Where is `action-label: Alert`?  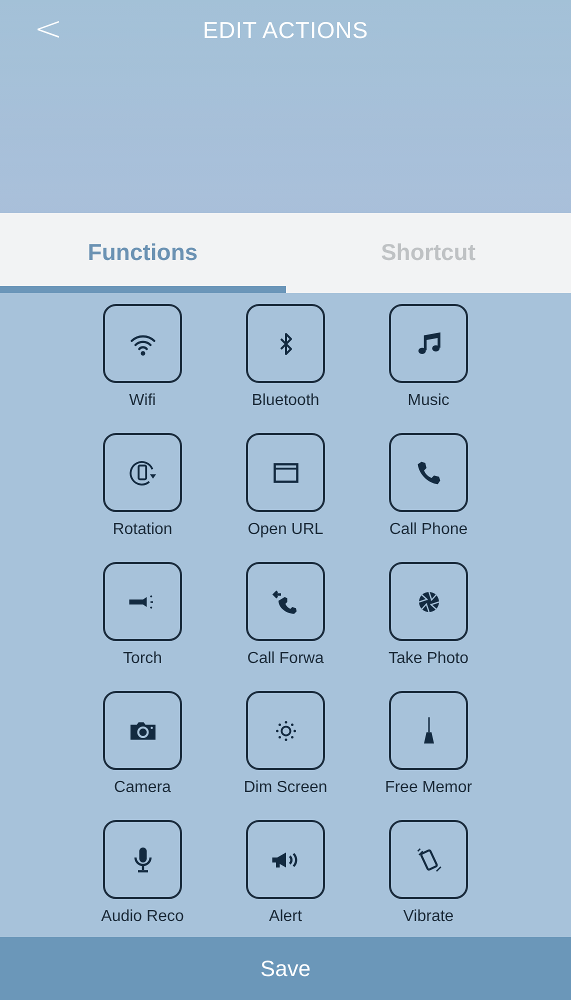
action-label: Alert is located at coordinates (285, 917).